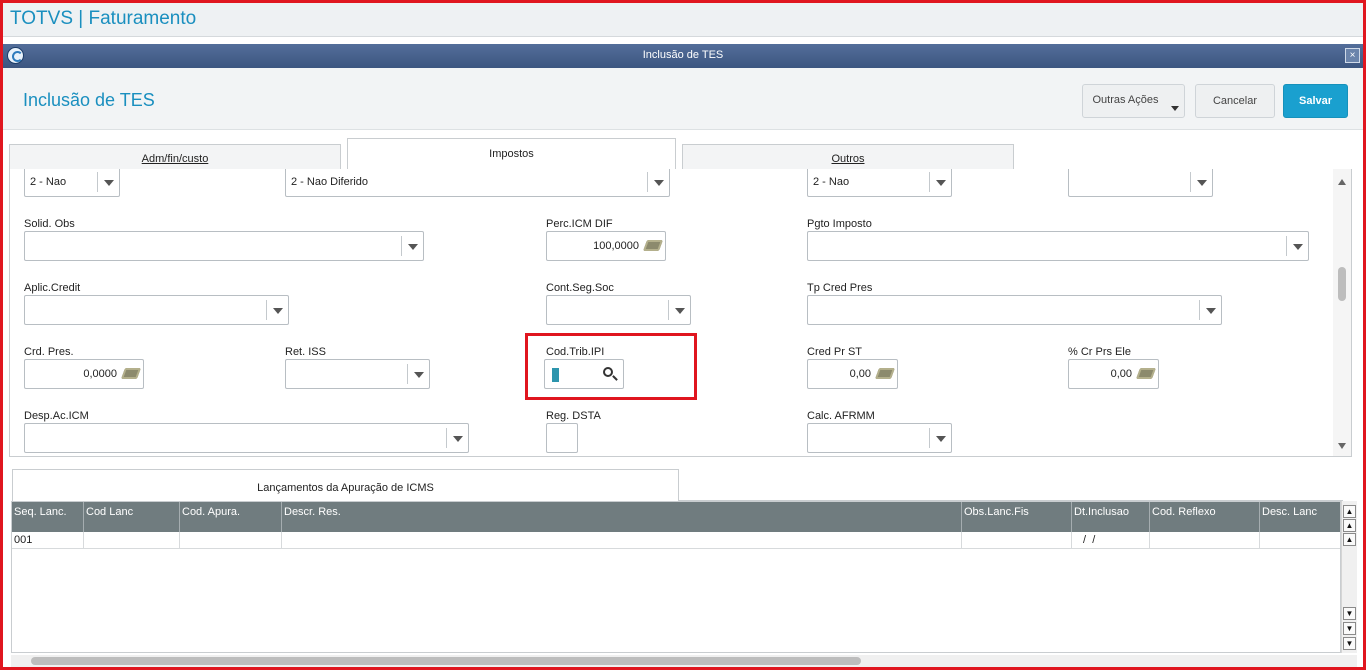  Describe the element at coordinates (841, 416) in the screenshot. I see `calc-afrmm-label: Calc. AFRMM` at that location.